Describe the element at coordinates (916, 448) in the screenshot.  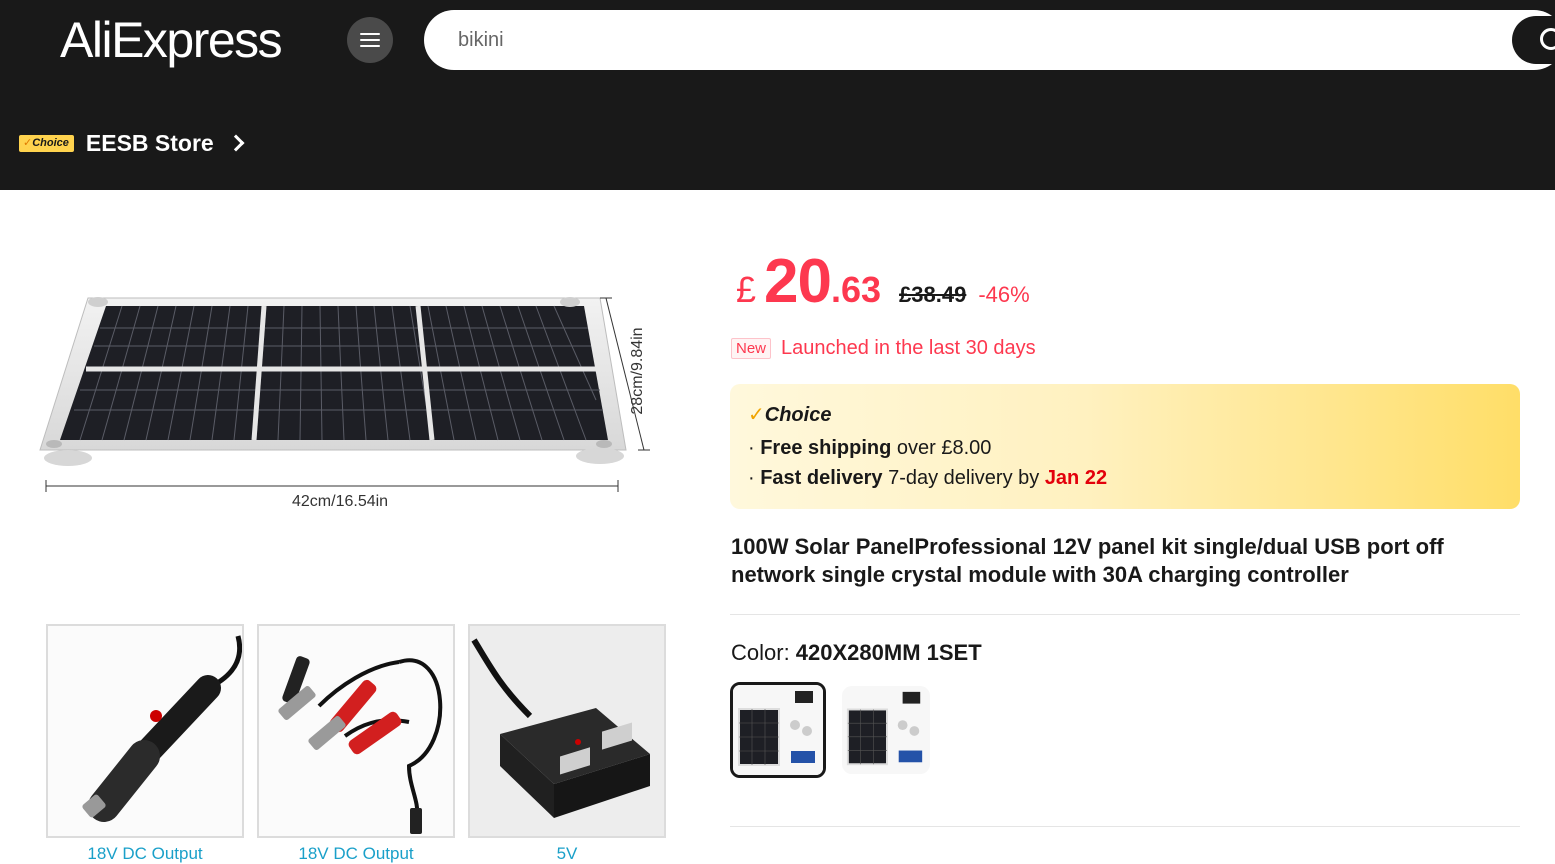
I see `free-shipping-text: over` at that location.